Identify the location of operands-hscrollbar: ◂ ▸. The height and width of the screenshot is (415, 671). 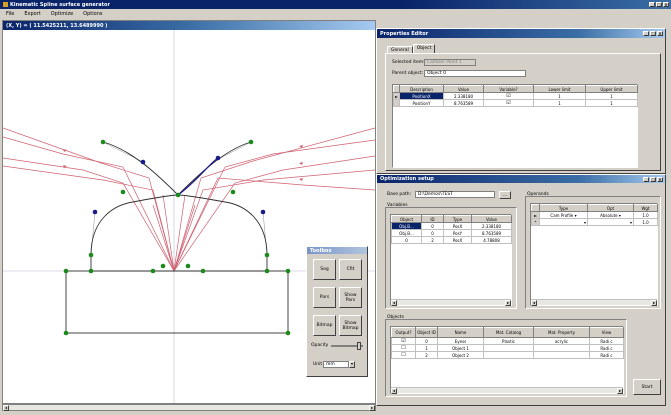
(594, 302).